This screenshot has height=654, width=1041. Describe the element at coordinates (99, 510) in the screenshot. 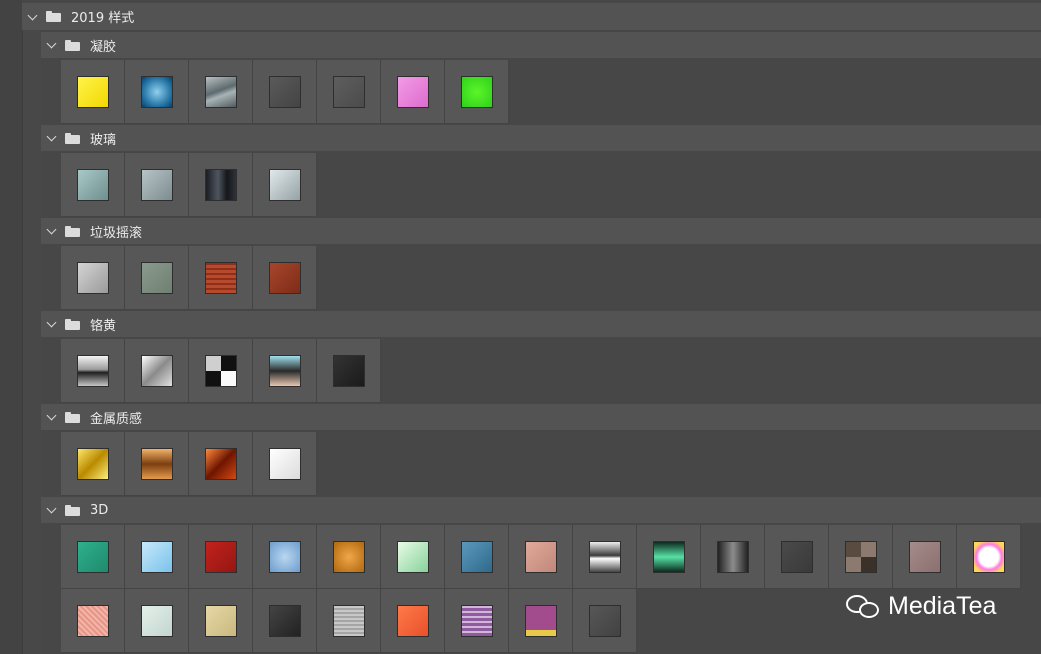

I see `folder-title: 3D` at that location.